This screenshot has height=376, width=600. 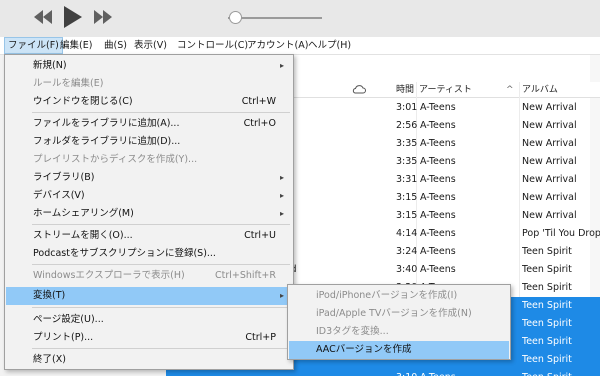 What do you see at coordinates (540, 90) in the screenshot?
I see `column-header-album: アルバム` at bounding box center [540, 90].